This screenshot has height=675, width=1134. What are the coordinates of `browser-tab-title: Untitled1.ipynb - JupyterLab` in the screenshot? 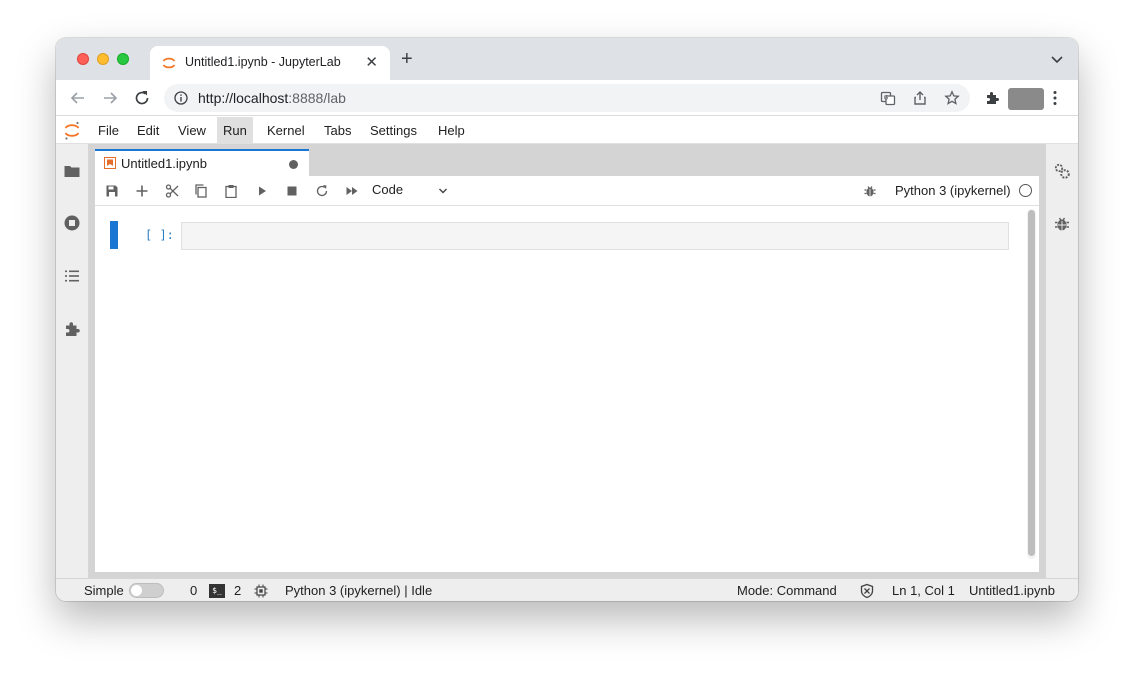 It's located at (263, 62).